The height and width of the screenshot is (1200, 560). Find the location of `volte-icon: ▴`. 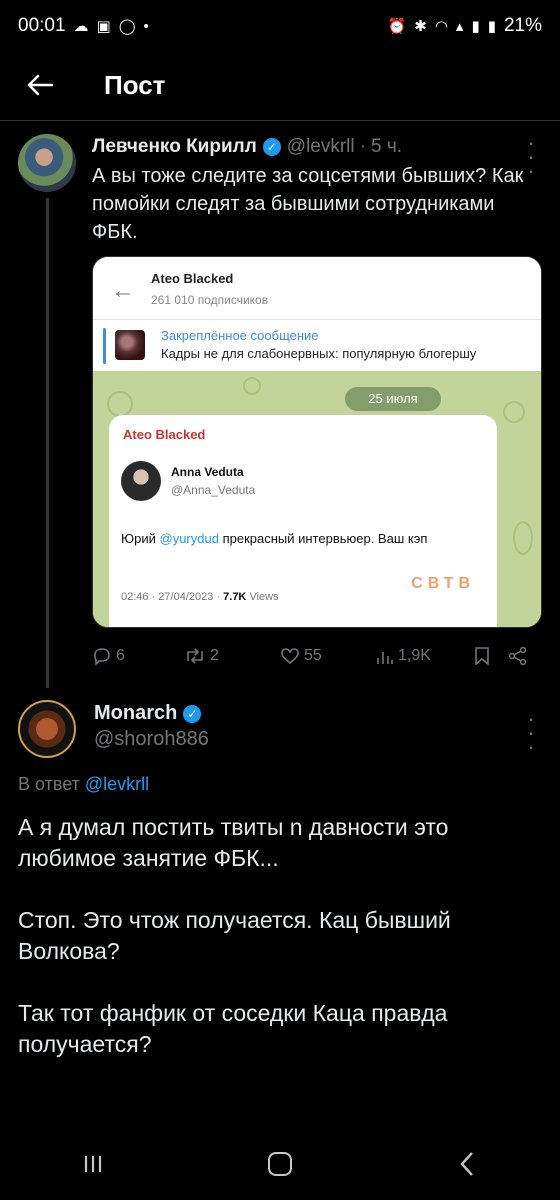

volte-icon: ▴ is located at coordinates (459, 26).